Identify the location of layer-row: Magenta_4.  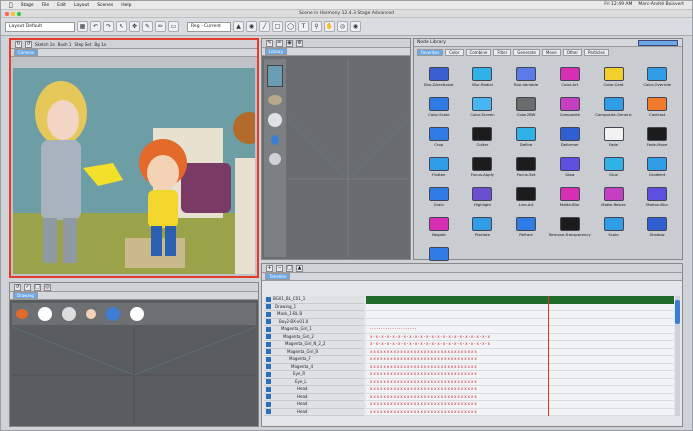
(314, 367).